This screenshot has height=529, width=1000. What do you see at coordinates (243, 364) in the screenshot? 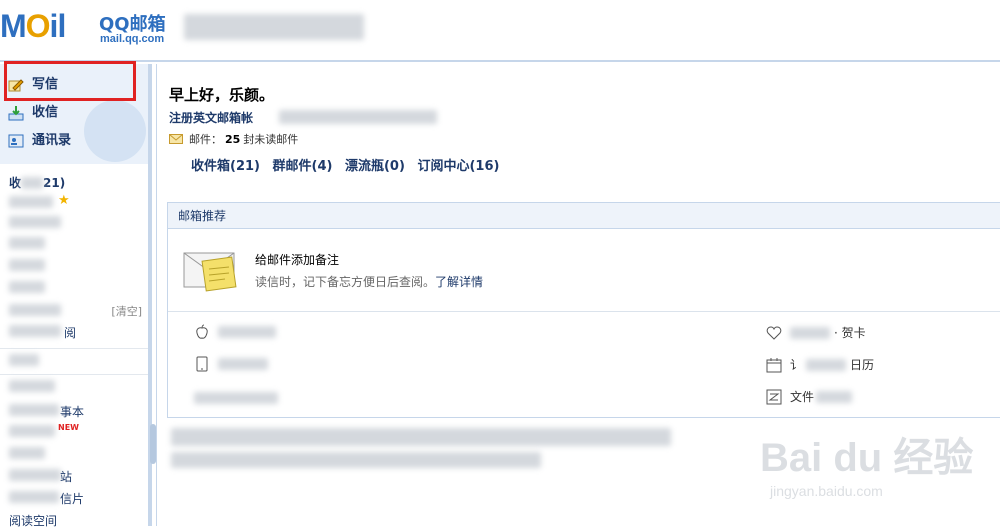
I see `blurred-tablet-text` at bounding box center [243, 364].